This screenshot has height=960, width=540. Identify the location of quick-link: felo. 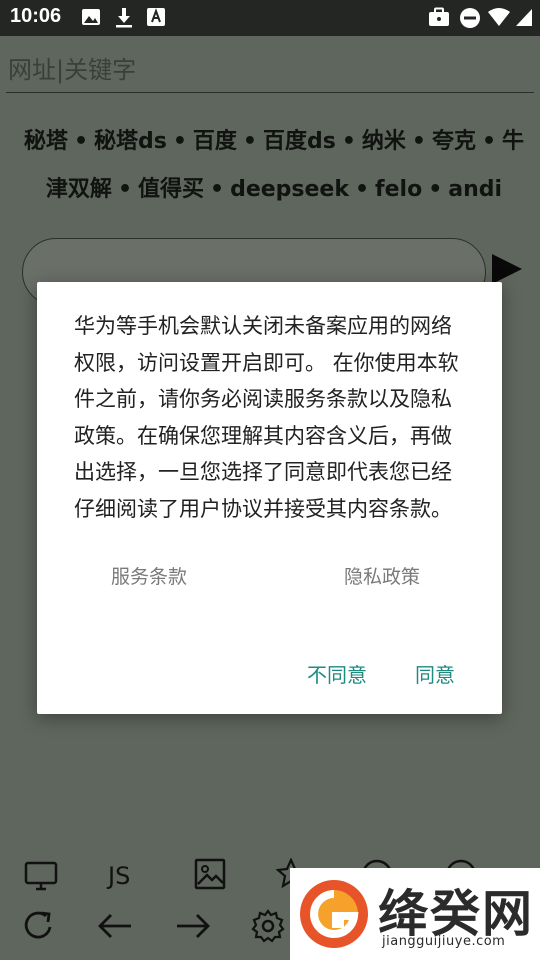
(398, 189).